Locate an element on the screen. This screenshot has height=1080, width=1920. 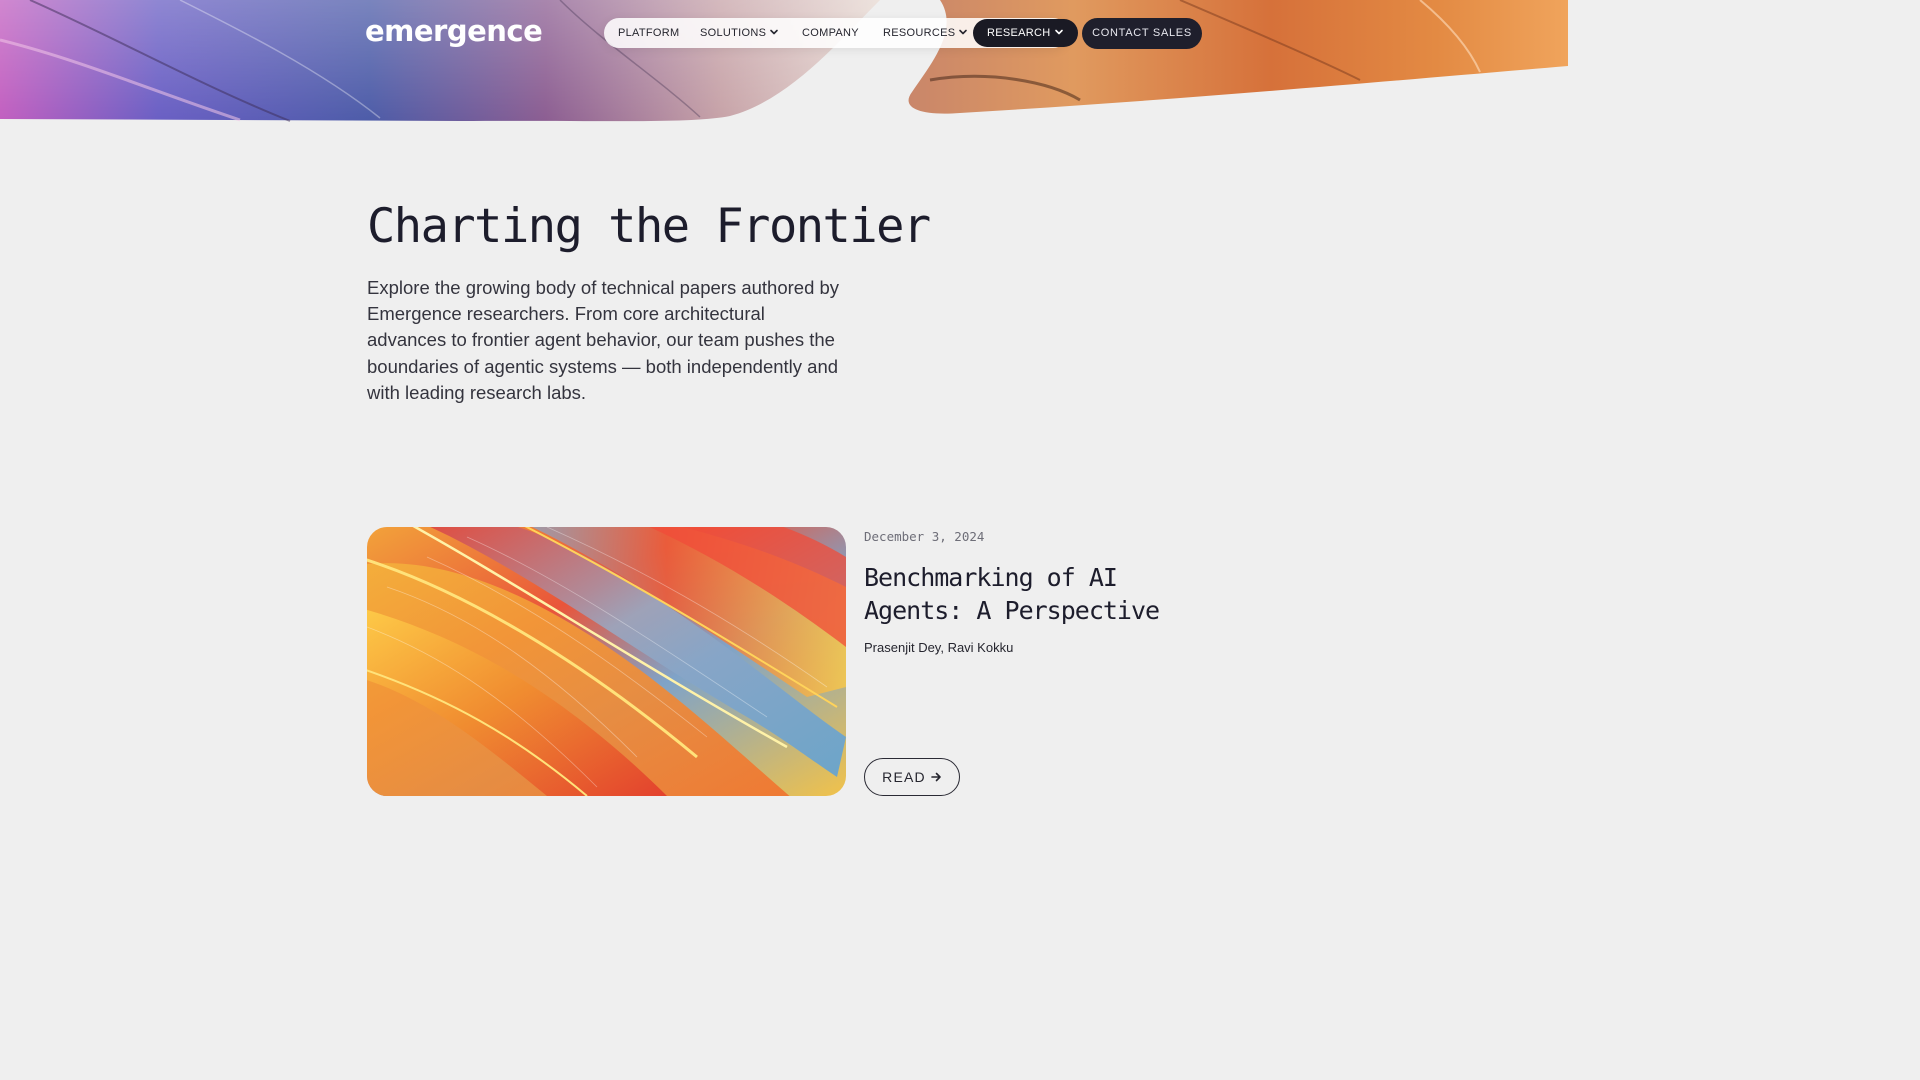
read-button: READ is located at coordinates (912, 777).